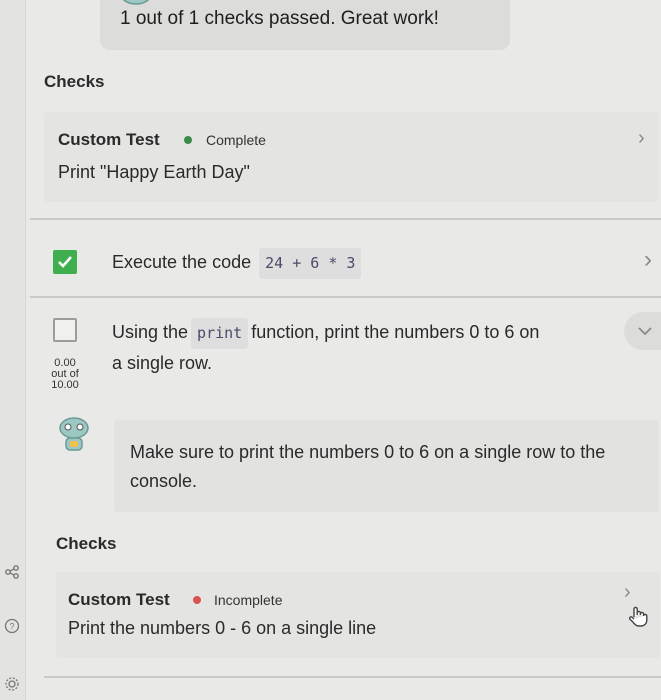  What do you see at coordinates (154, 172) in the screenshot?
I see `custom-test-description: Print "Happy Earth Day"` at bounding box center [154, 172].